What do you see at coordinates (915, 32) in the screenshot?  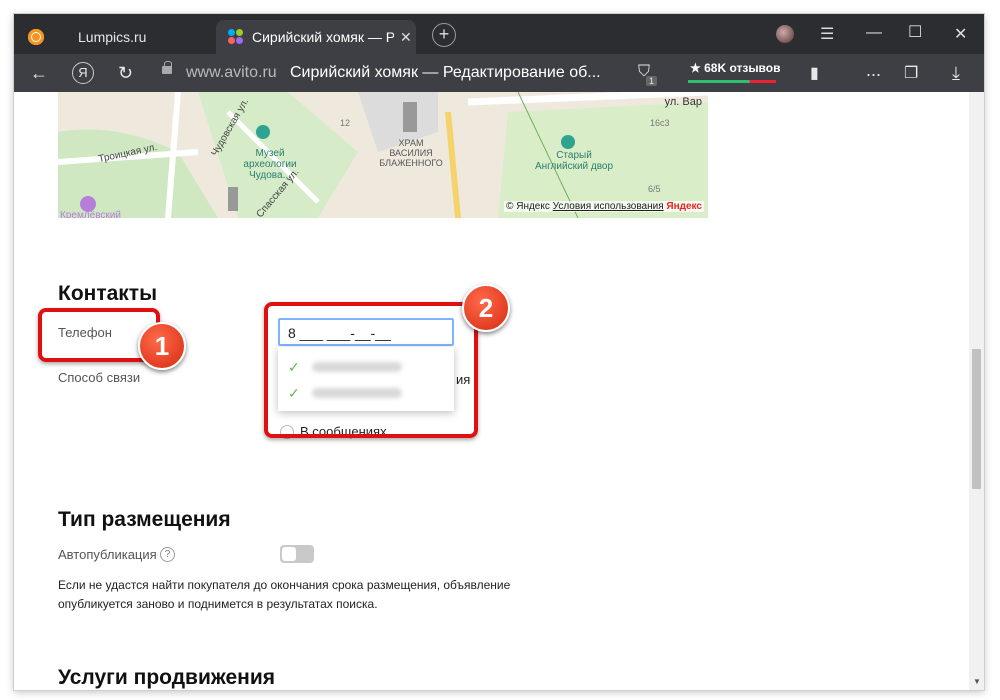 I see `maximize-icon: ☐` at bounding box center [915, 32].